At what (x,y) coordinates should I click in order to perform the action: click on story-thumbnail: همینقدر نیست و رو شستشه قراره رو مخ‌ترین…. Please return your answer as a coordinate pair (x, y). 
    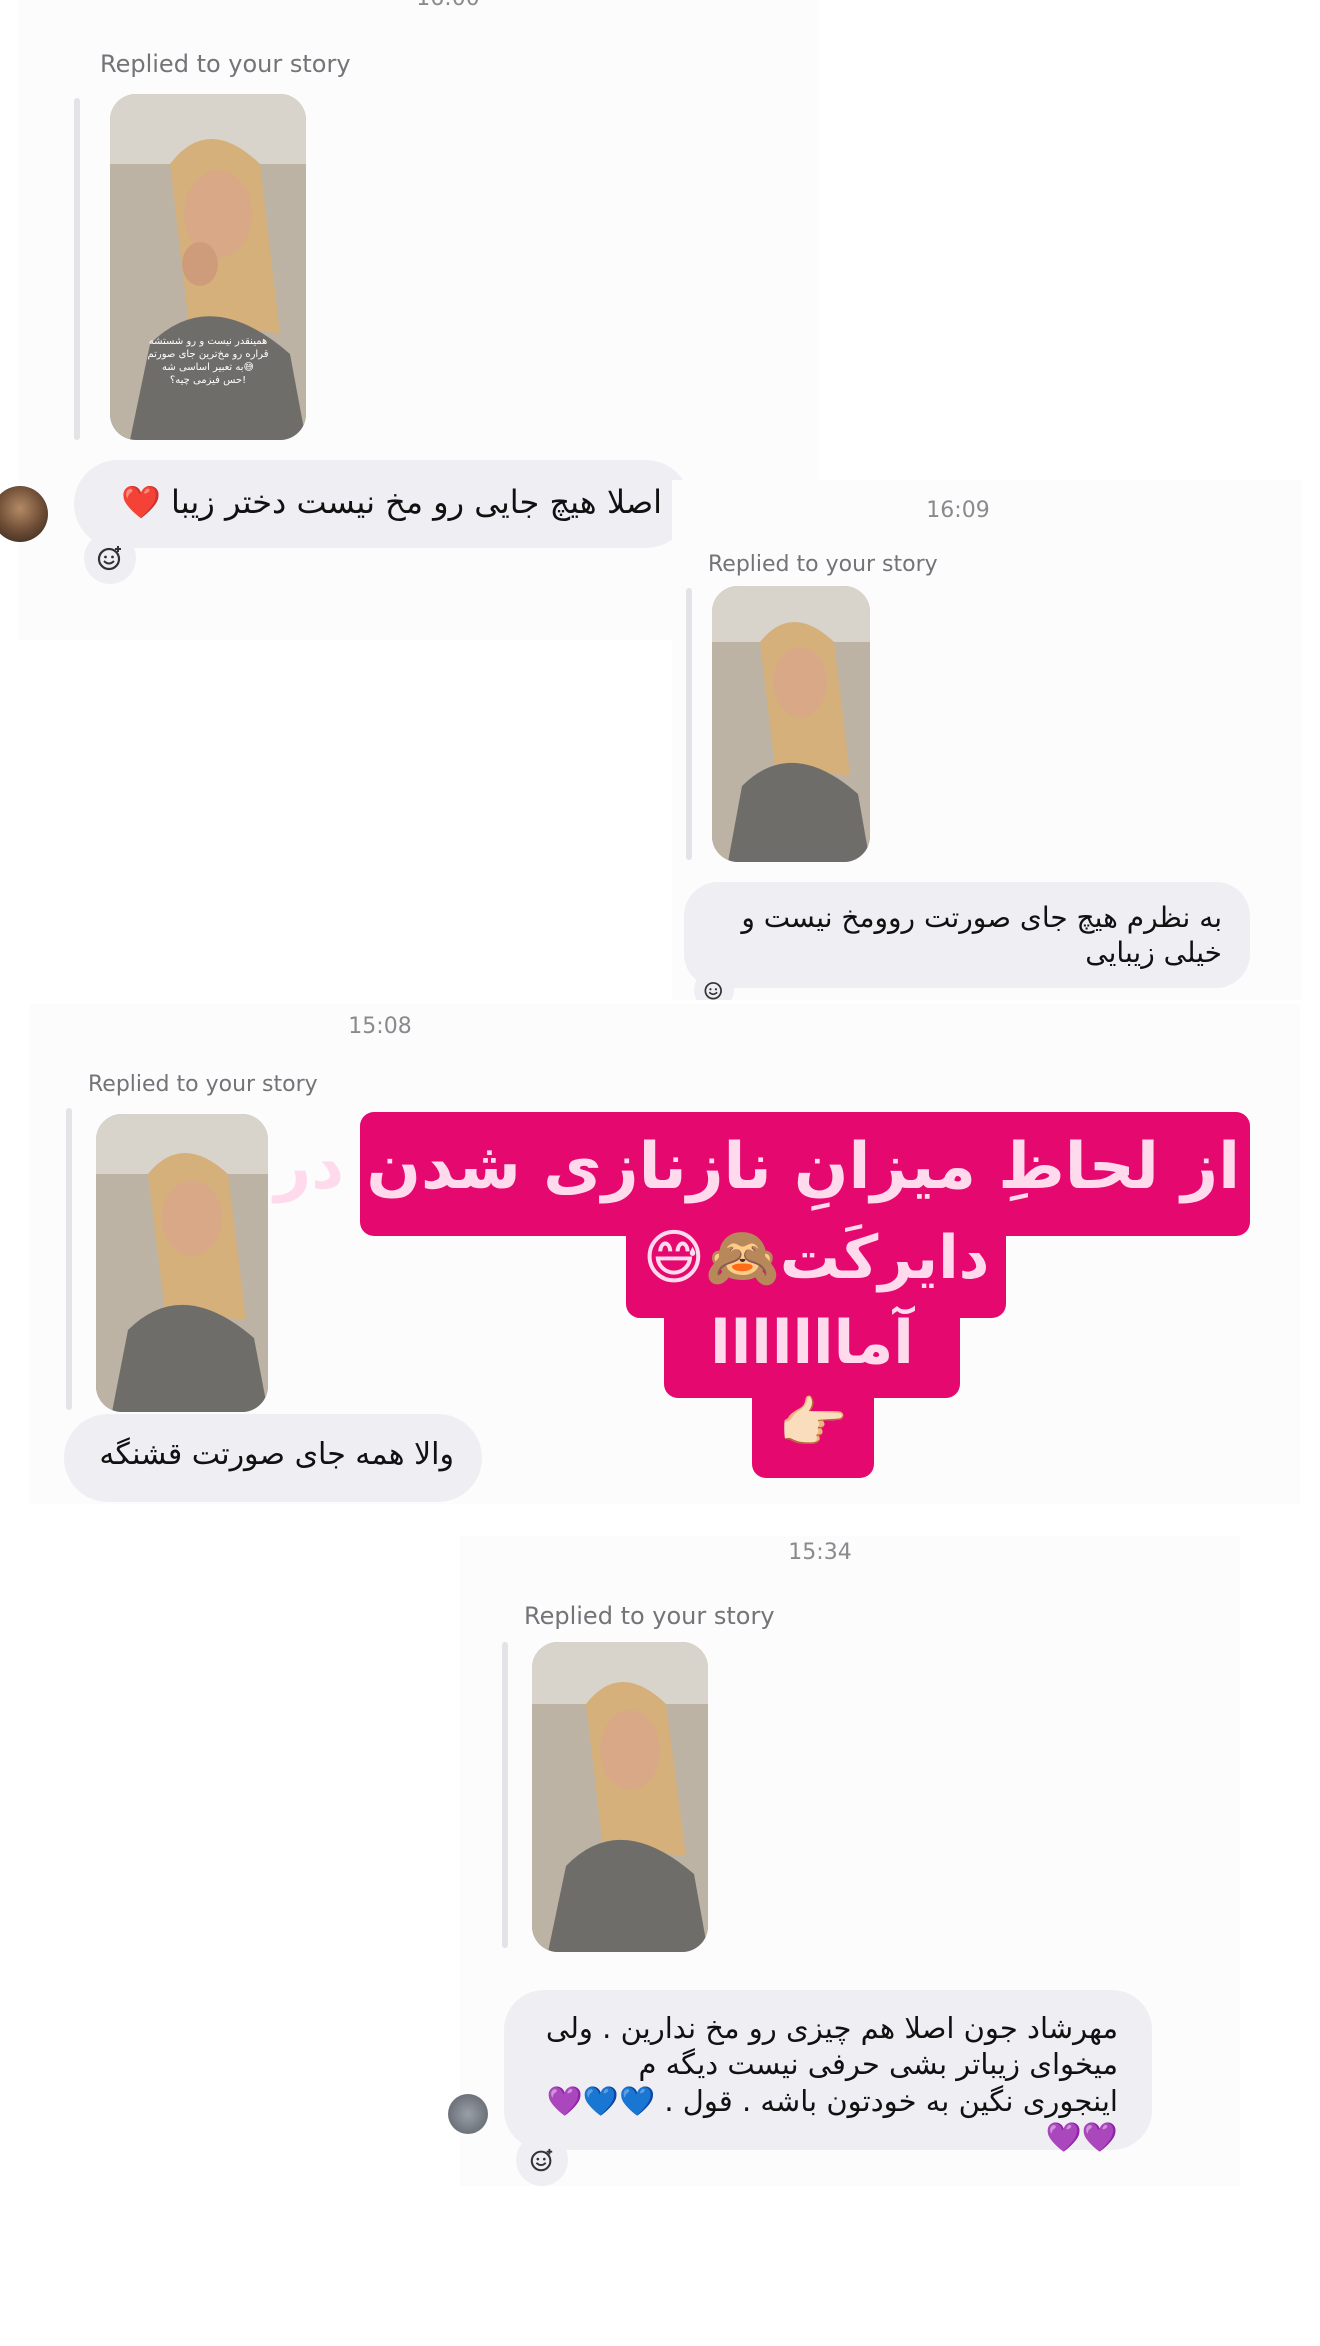
    Looking at the image, I should click on (208, 267).